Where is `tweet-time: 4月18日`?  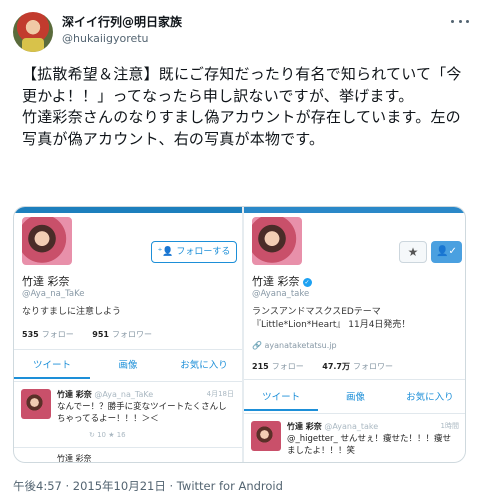 tweet-time: 4月18日 is located at coordinates (220, 394).